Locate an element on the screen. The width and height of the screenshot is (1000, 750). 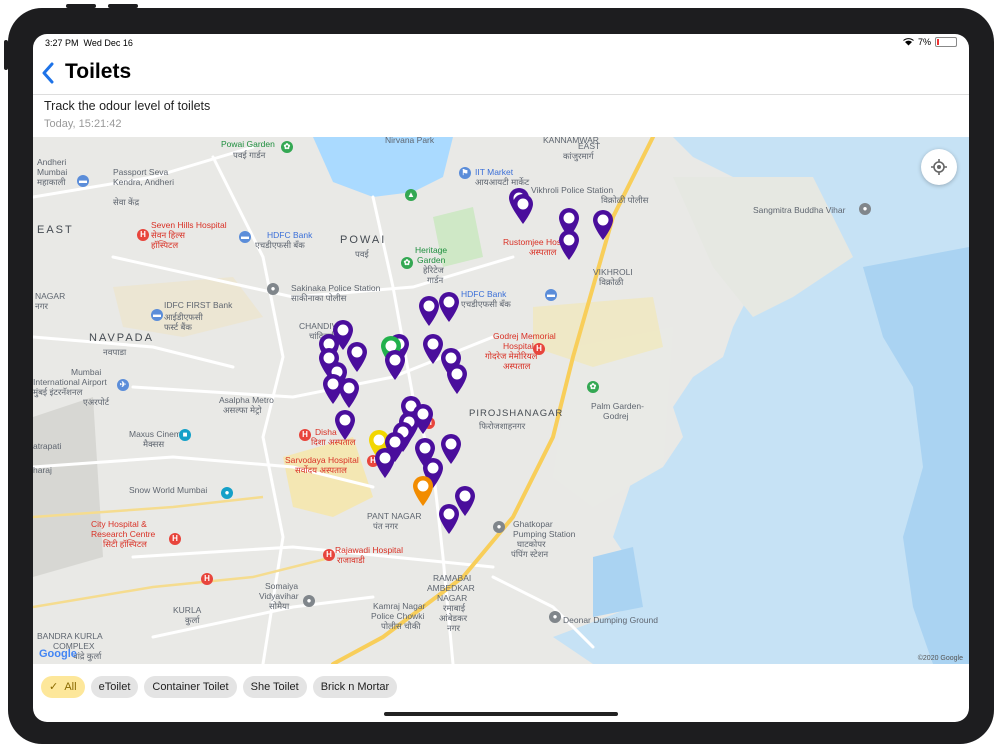
map-label: haraj is located at coordinates (42, 470).